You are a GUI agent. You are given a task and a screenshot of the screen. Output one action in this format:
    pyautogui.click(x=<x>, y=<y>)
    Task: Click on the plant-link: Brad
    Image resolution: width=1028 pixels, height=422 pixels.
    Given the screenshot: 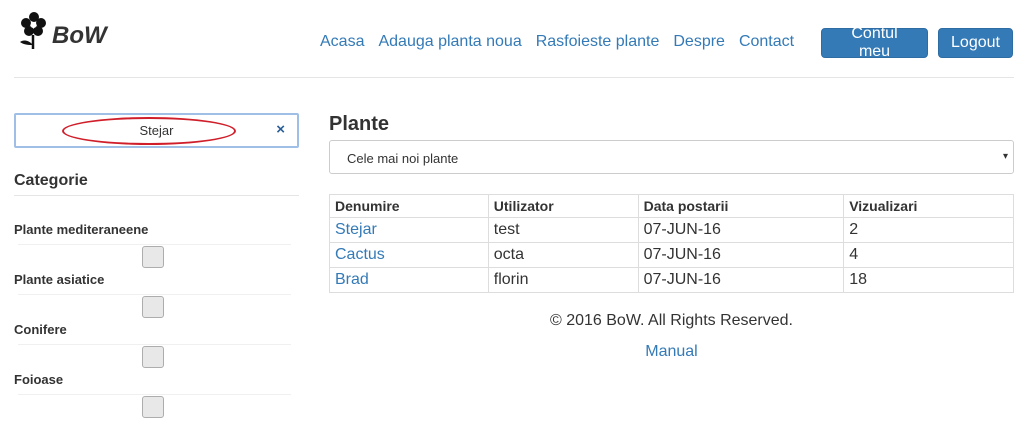 What is the action you would take?
    pyautogui.click(x=352, y=279)
    